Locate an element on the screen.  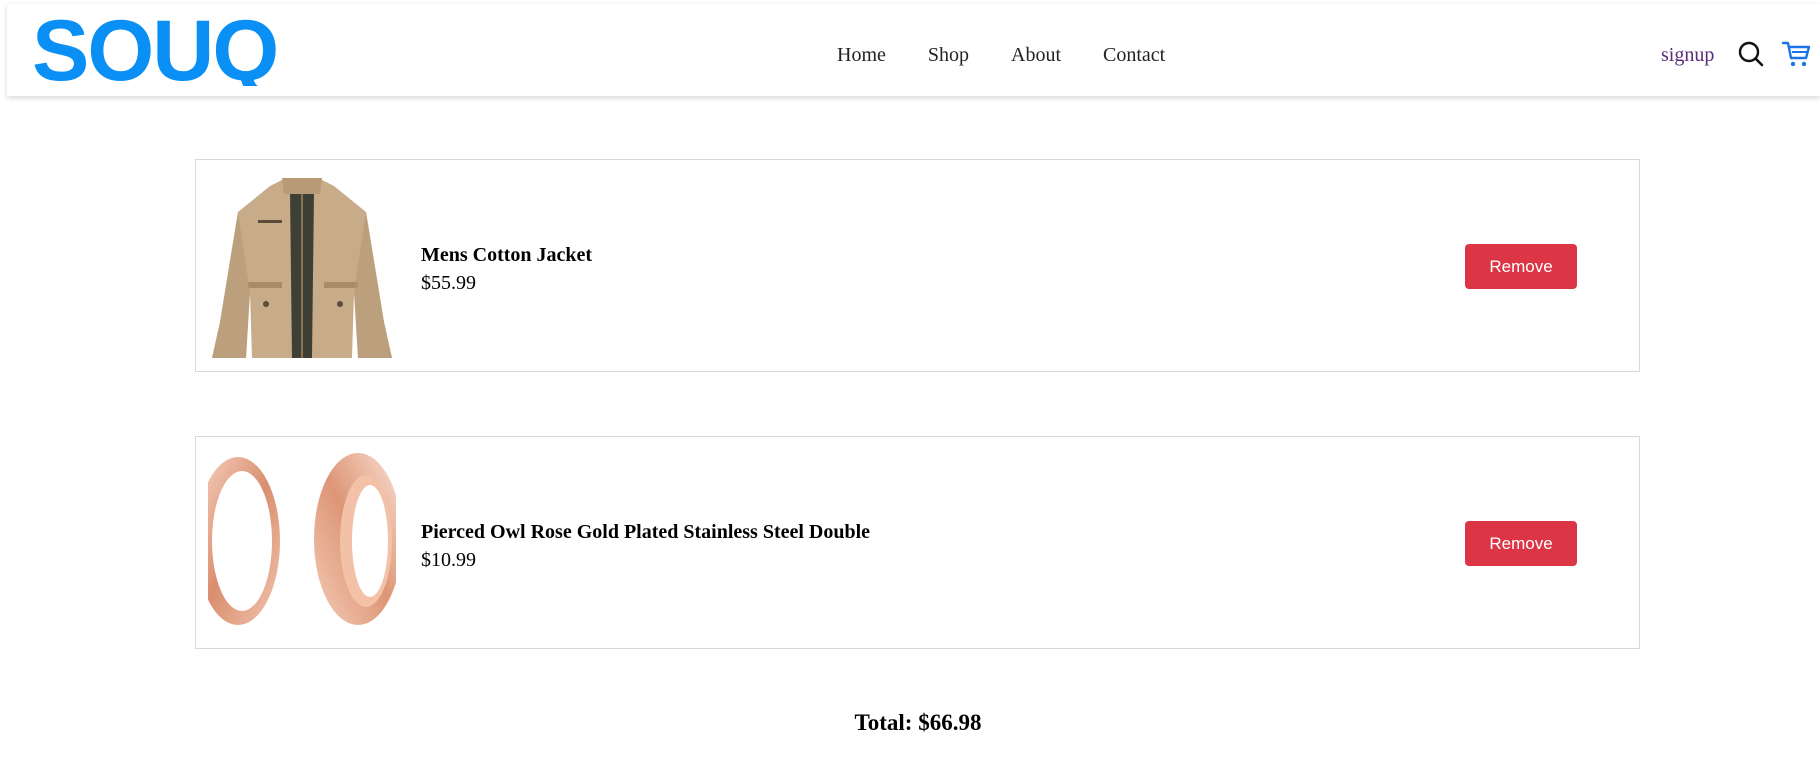
item-price: $10.99 is located at coordinates (448, 560).